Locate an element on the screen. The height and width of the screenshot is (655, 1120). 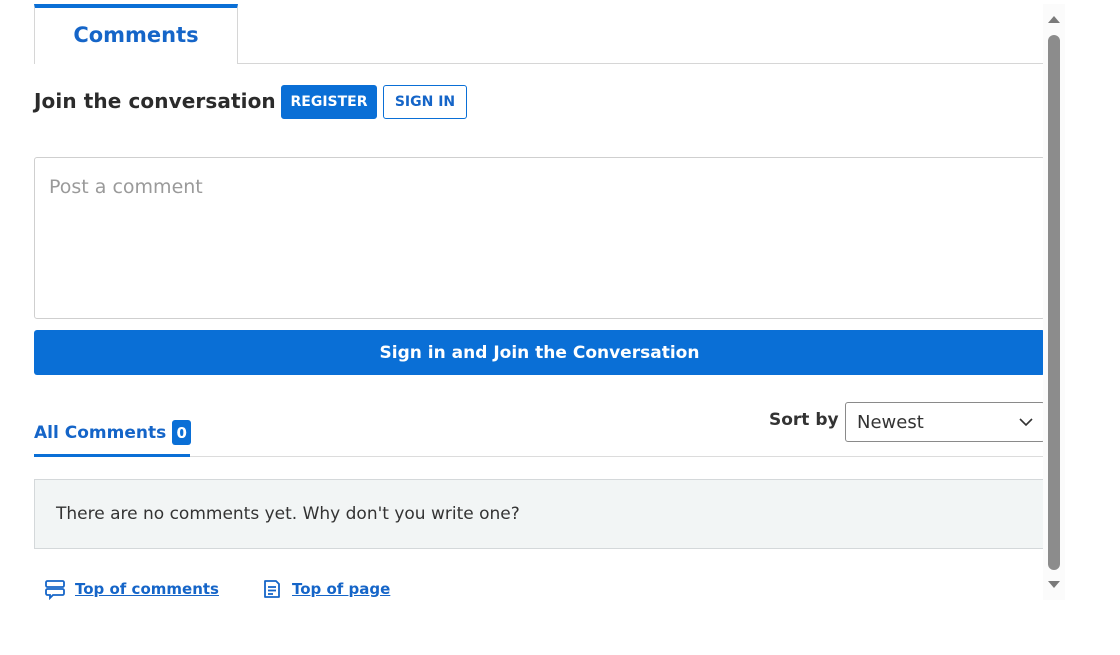
scroll-up-arrow-icon is located at coordinates (1054, 19).